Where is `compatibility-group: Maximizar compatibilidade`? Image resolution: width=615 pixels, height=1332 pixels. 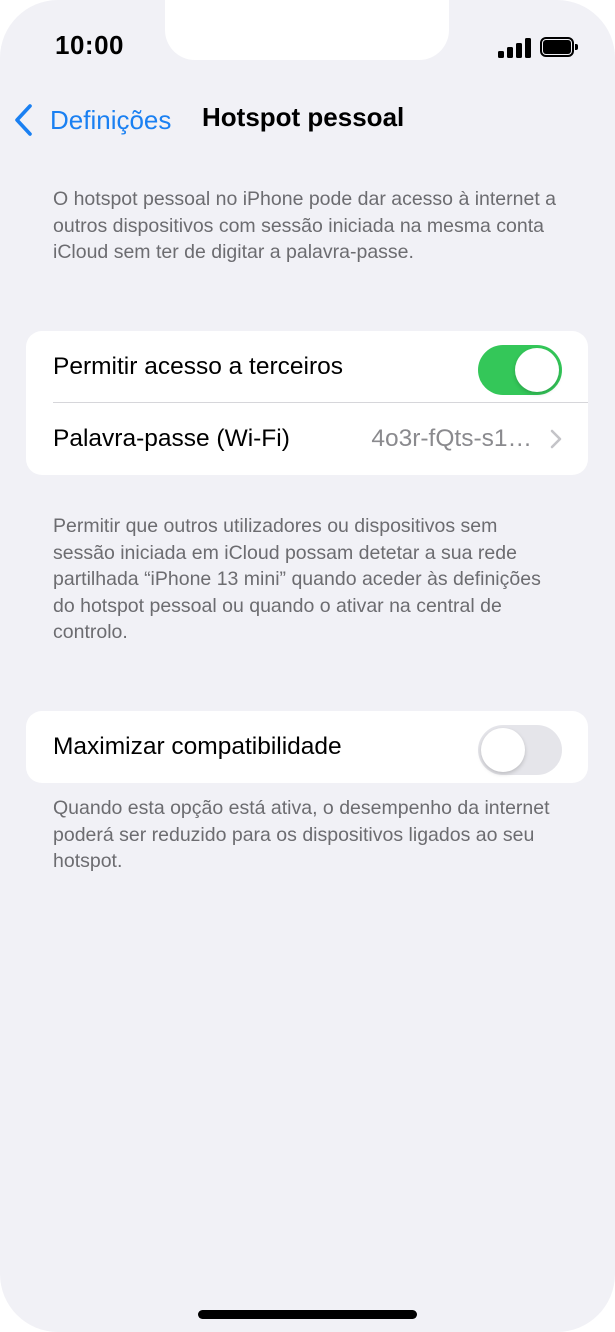
compatibility-group: Maximizar compatibilidade is located at coordinates (307, 747).